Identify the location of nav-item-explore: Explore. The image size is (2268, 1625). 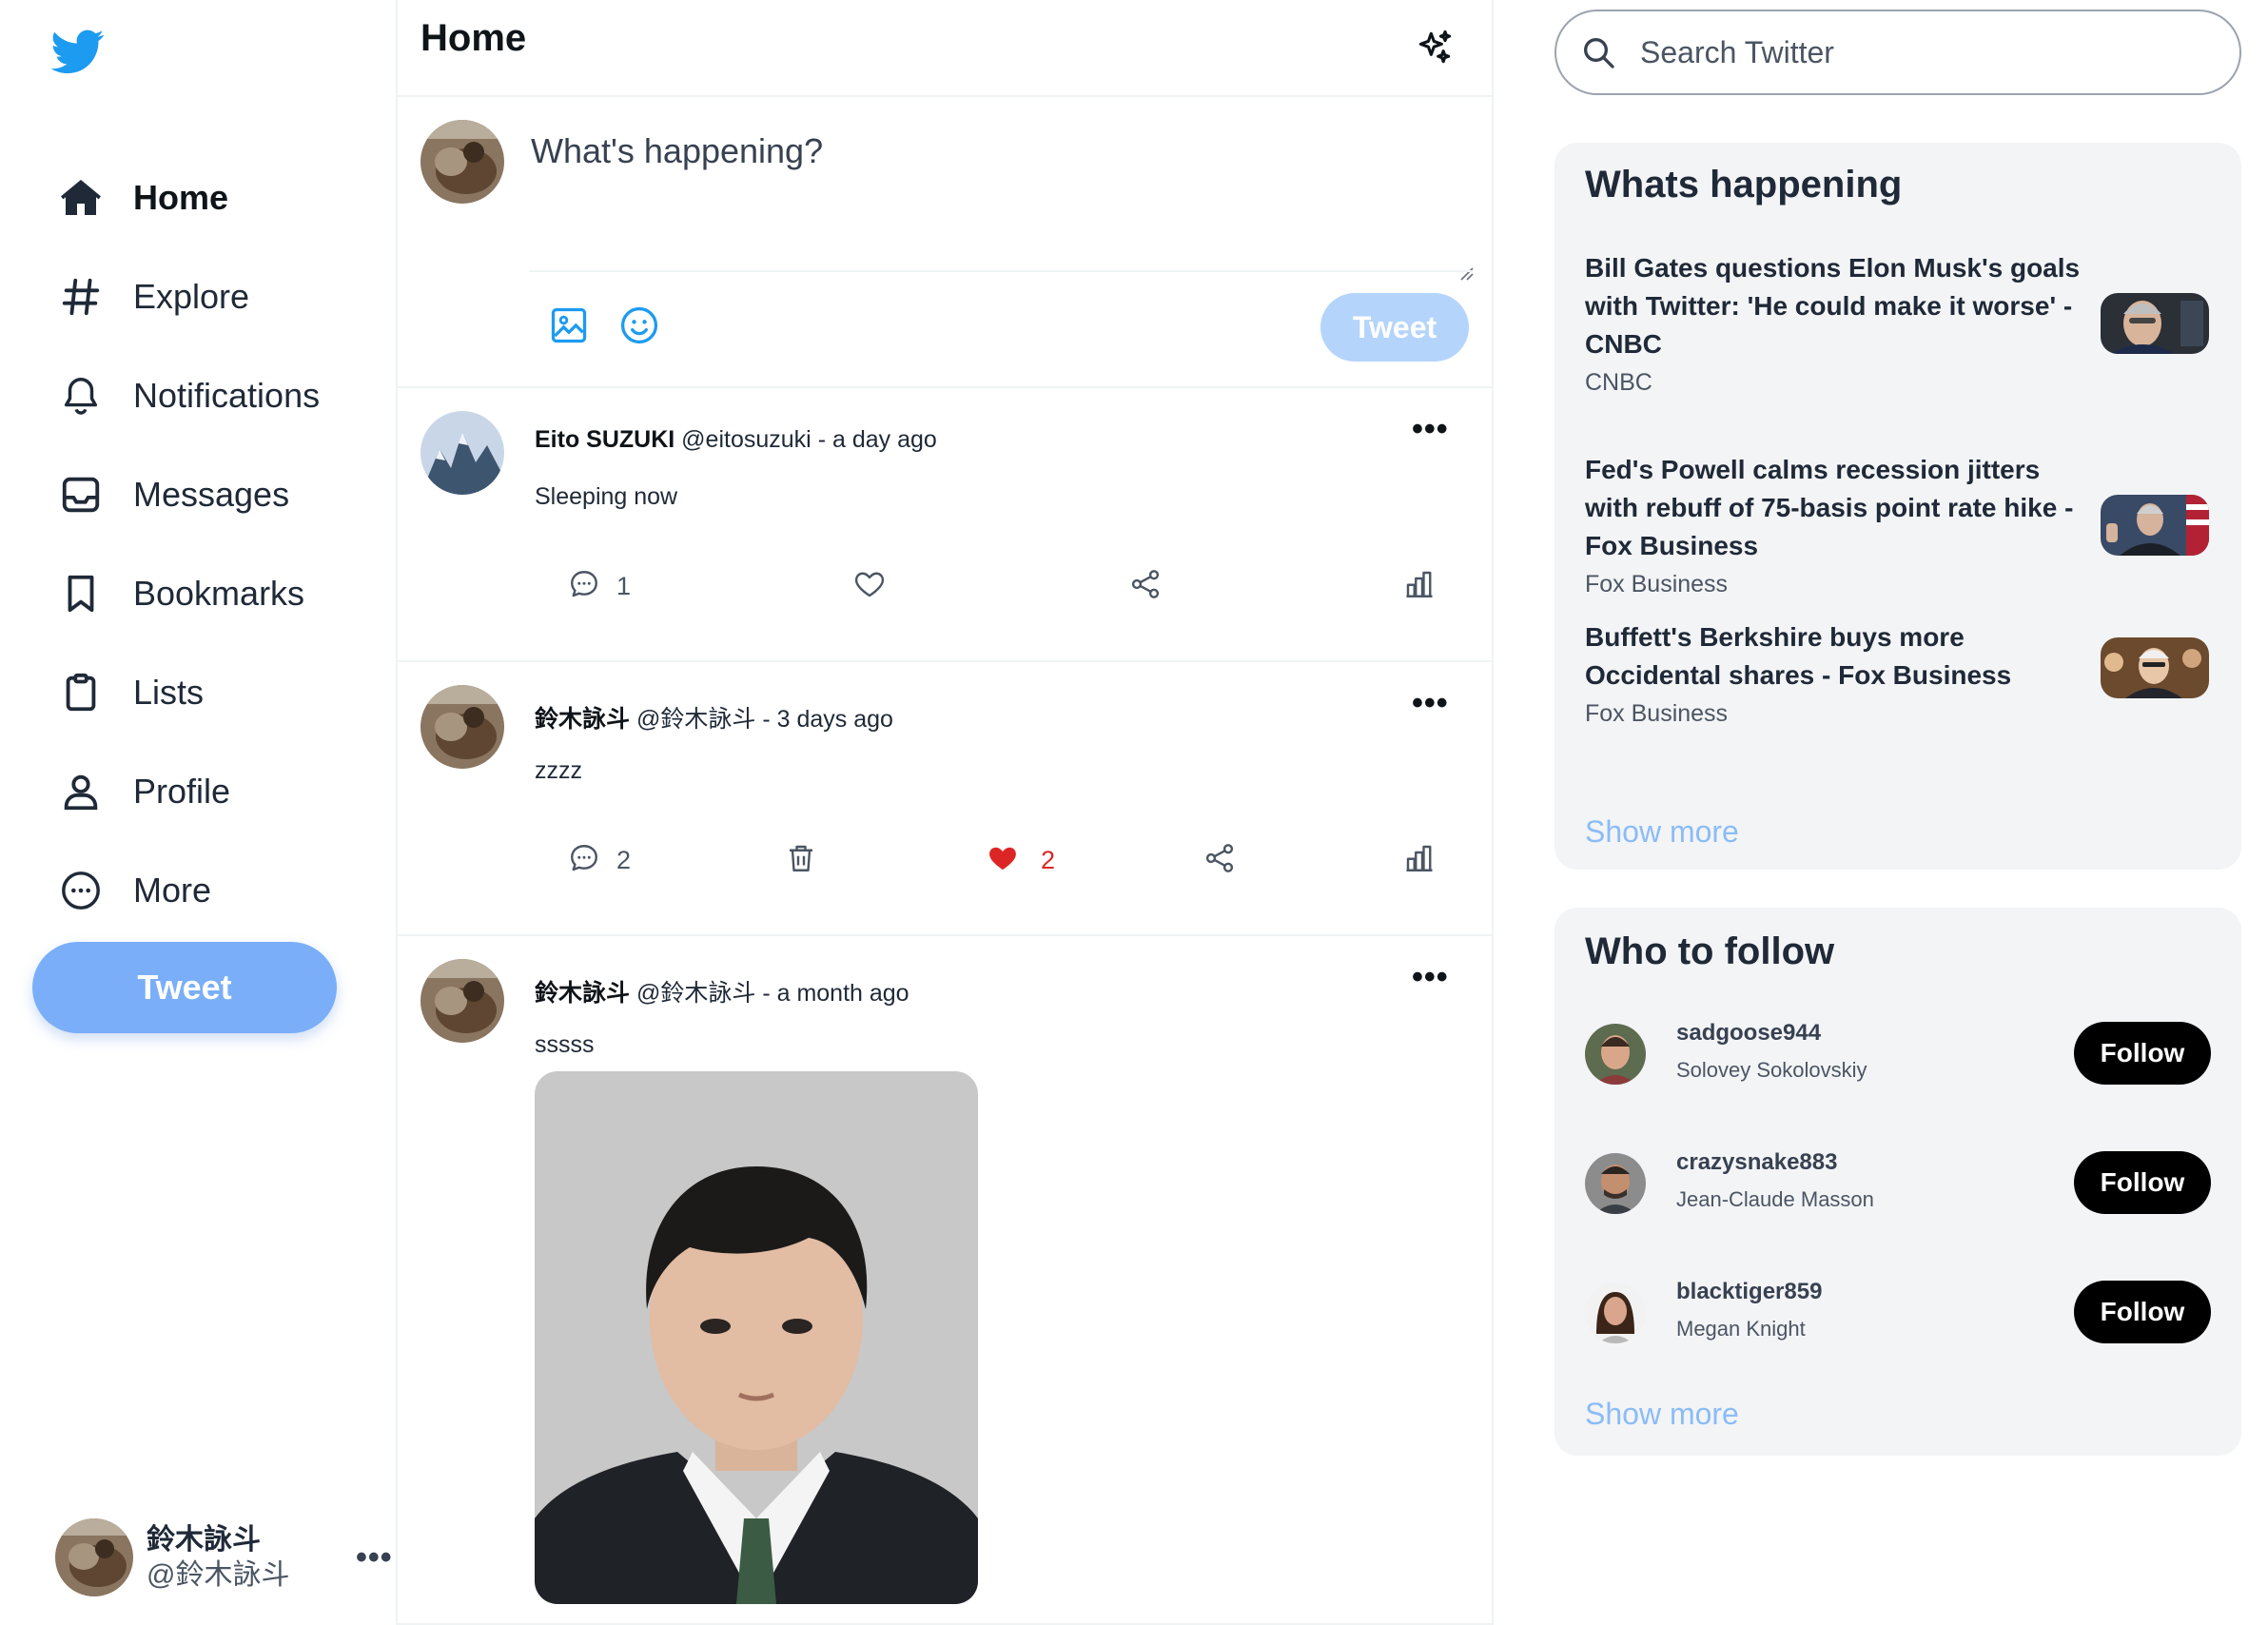
(188, 296).